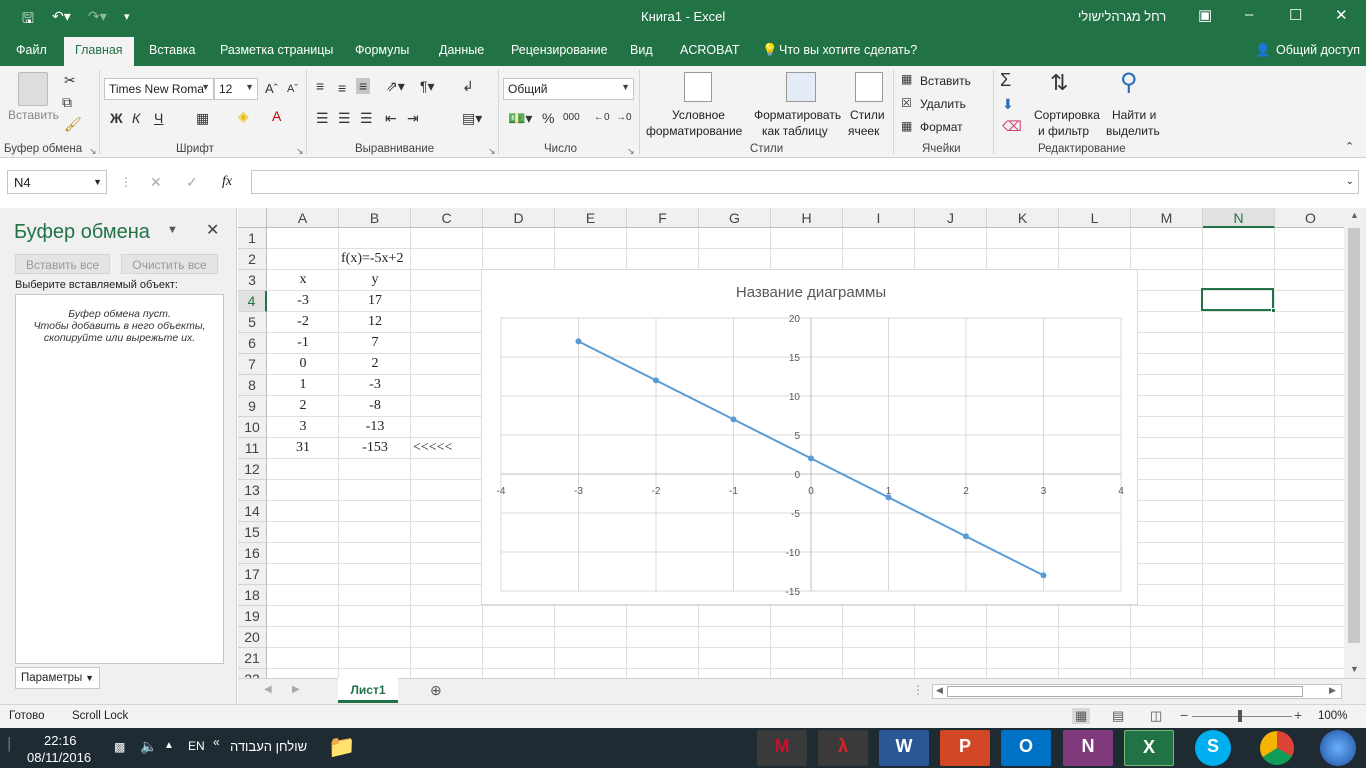 The width and height of the screenshot is (1366, 768). Describe the element at coordinates (805, 182) in the screenshot. I see `formula-input: ⌄` at that location.